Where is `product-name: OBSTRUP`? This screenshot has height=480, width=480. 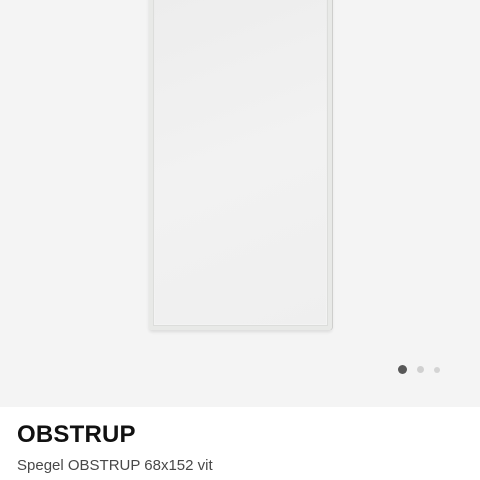 product-name: OBSTRUP is located at coordinates (76, 434).